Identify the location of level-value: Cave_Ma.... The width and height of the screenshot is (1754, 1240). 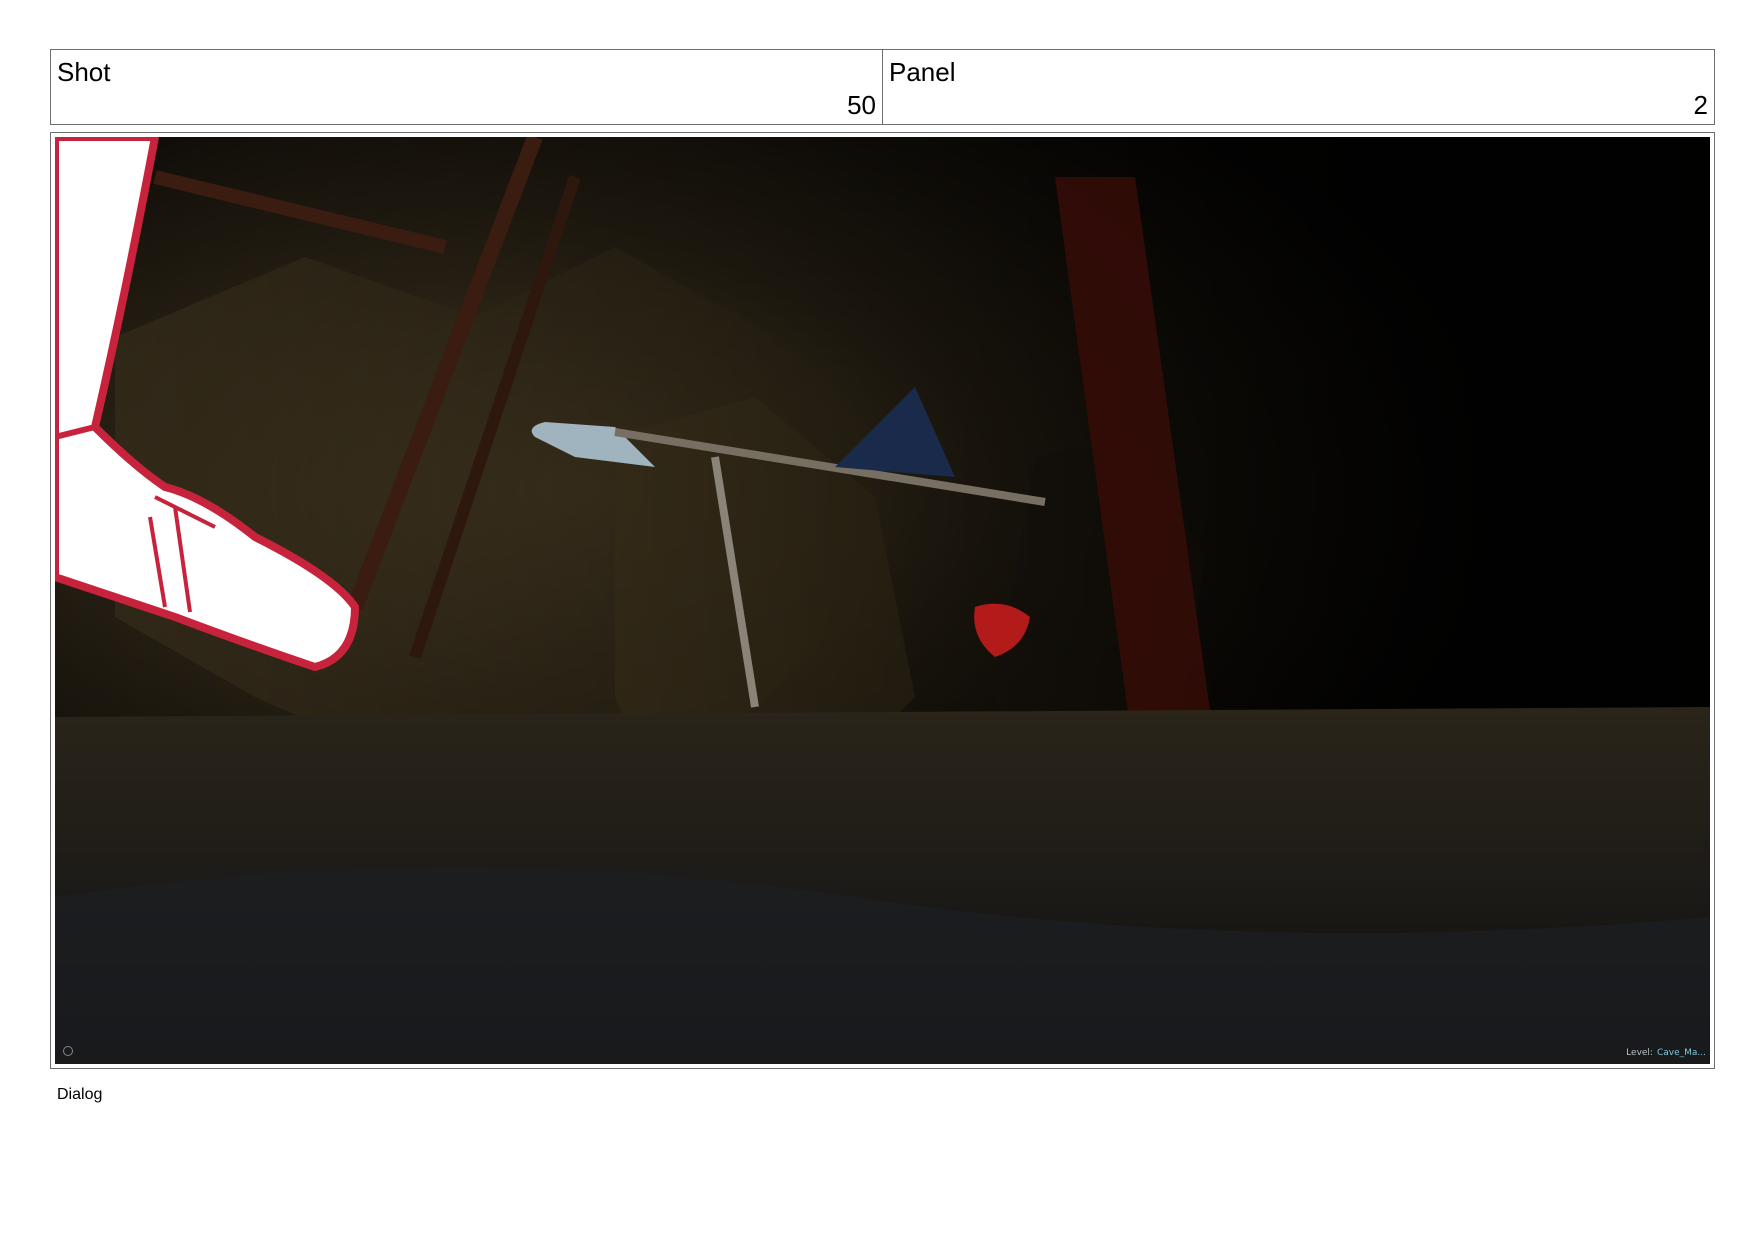
(1681, 1053).